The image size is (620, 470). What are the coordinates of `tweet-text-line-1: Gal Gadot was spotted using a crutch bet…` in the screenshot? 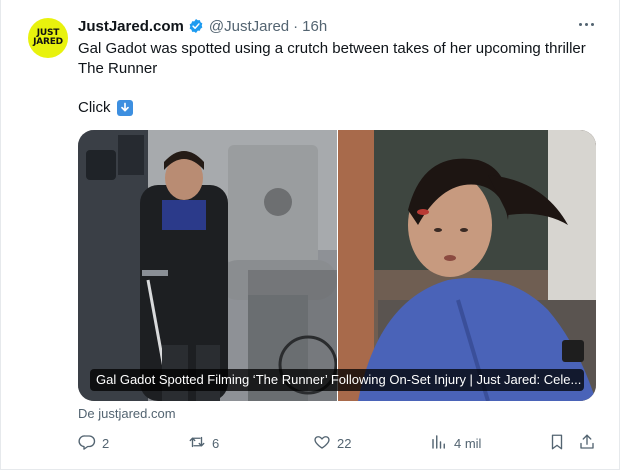 It's located at (332, 48).